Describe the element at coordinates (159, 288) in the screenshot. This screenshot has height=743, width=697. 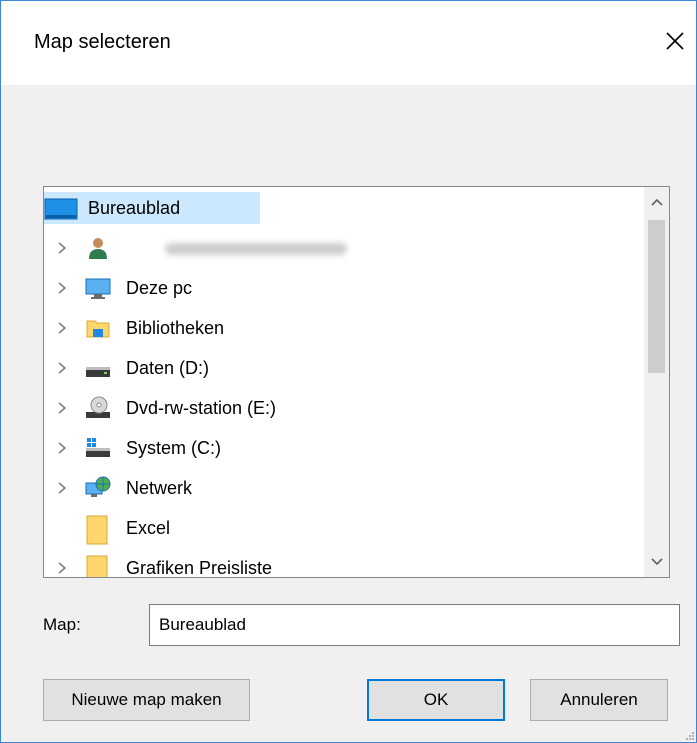
I see `tree-item-label: Deze pc` at that location.